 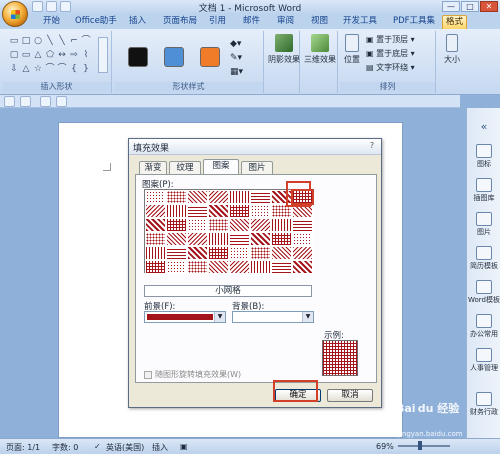 I want to click on rotate-with-shape-checkbox, so click(x=148, y=374).